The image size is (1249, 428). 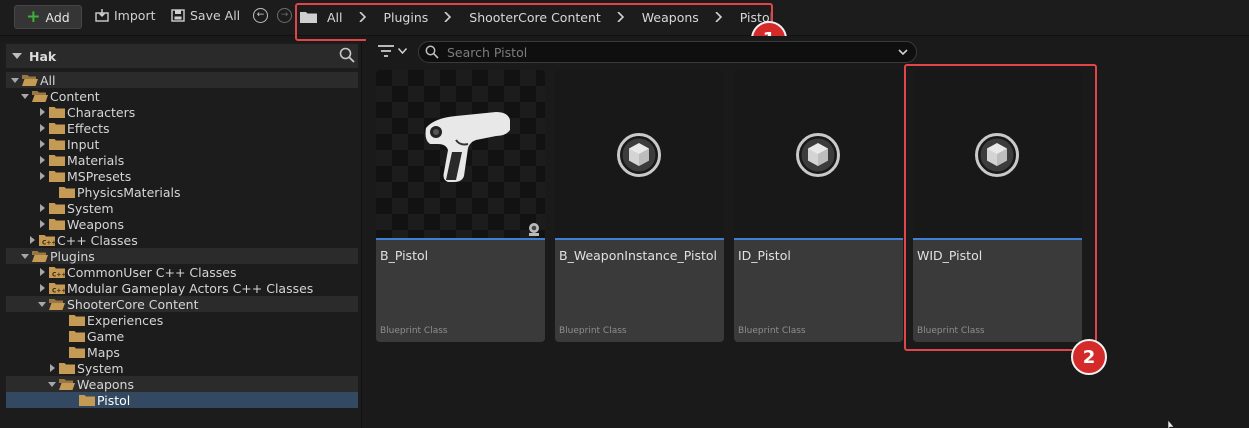 What do you see at coordinates (182, 128) in the screenshot?
I see `tree-item: Effects` at bounding box center [182, 128].